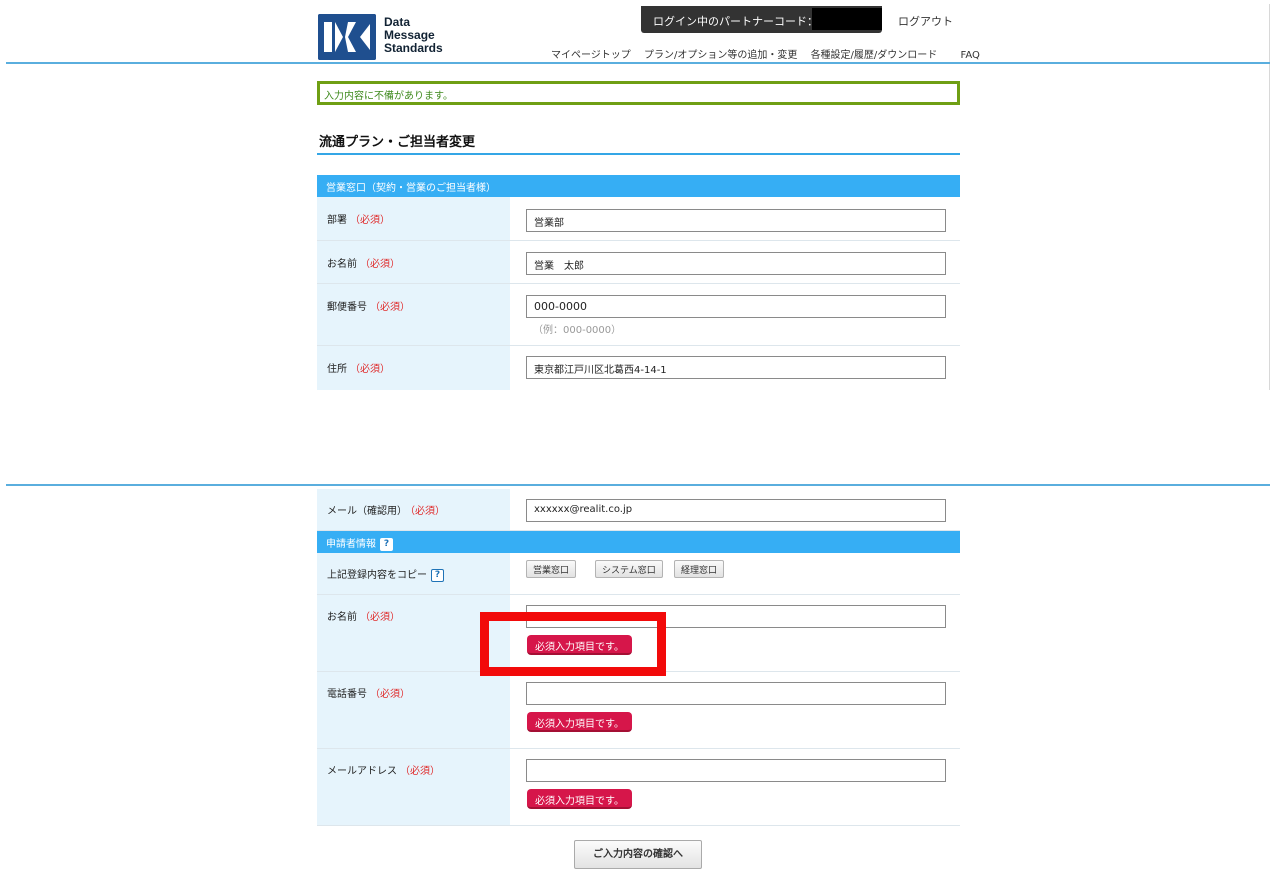  I want to click on site-logo: Data Message Standards, so click(383, 37).